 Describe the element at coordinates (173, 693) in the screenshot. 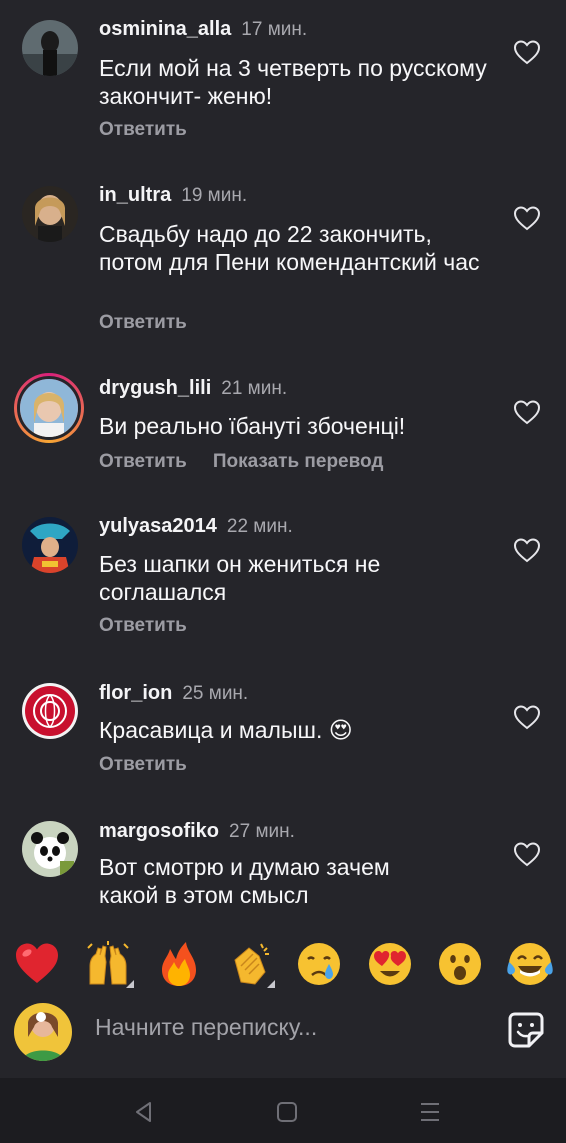

I see `username: flor_ion 25 мин.` at that location.